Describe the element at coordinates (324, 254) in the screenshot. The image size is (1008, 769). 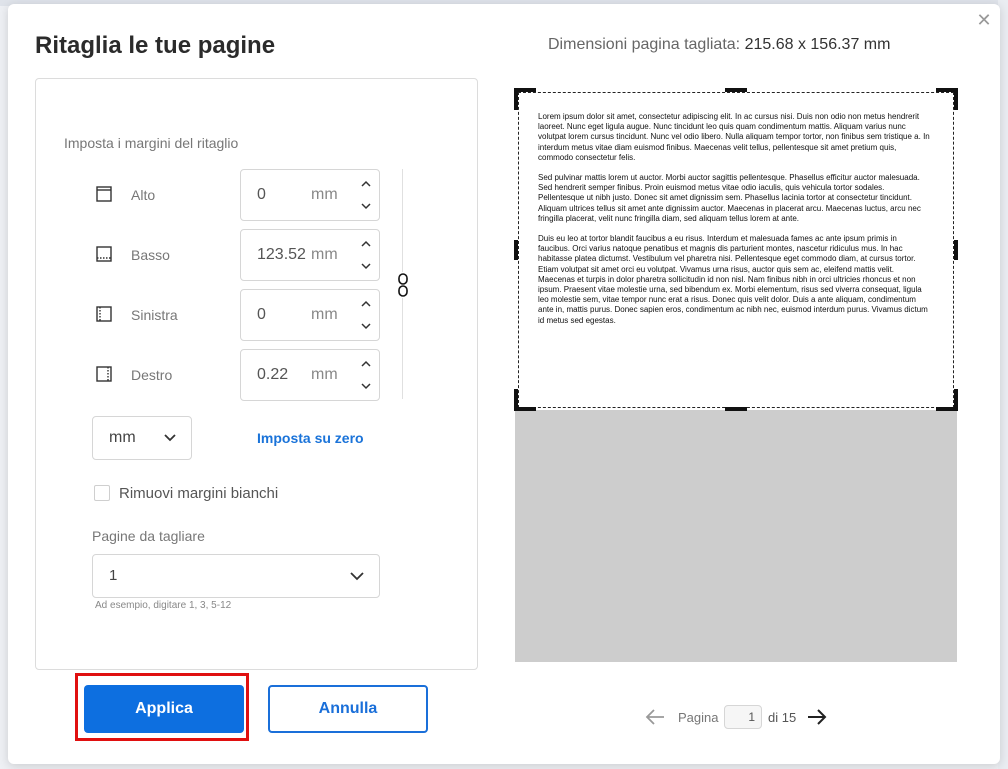
I see `margin-bottom-unit: mm` at that location.